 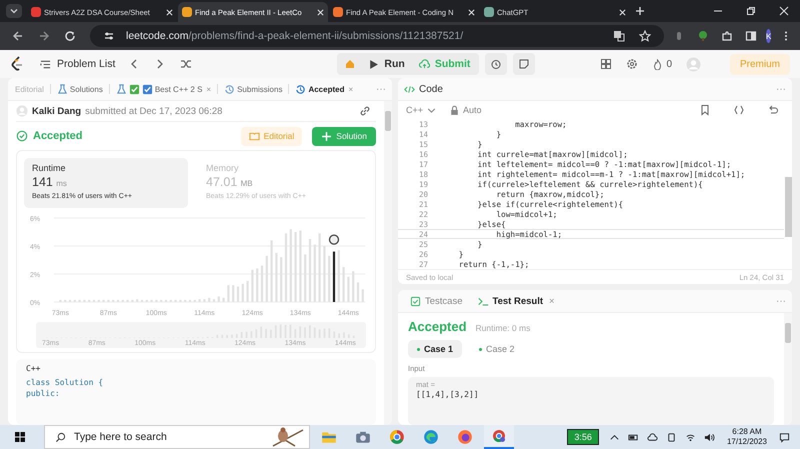 What do you see at coordinates (703, 36) in the screenshot?
I see `tree-icon` at bounding box center [703, 36].